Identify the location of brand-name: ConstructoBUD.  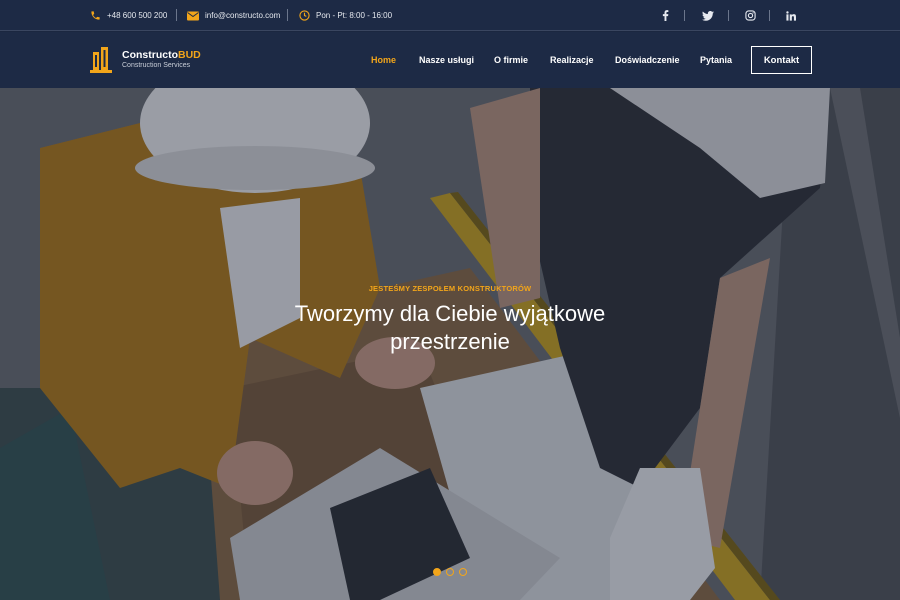
(161, 55).